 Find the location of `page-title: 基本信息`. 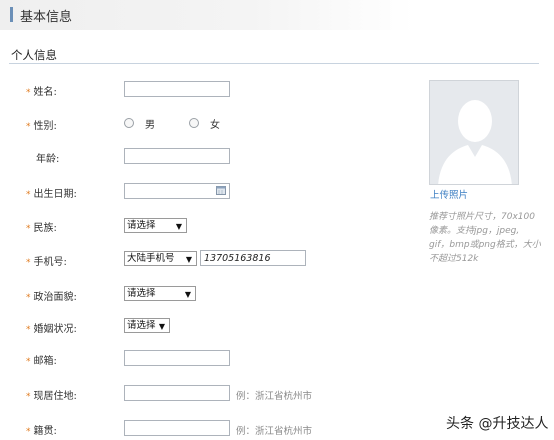

page-title: 基本信息 is located at coordinates (46, 17).